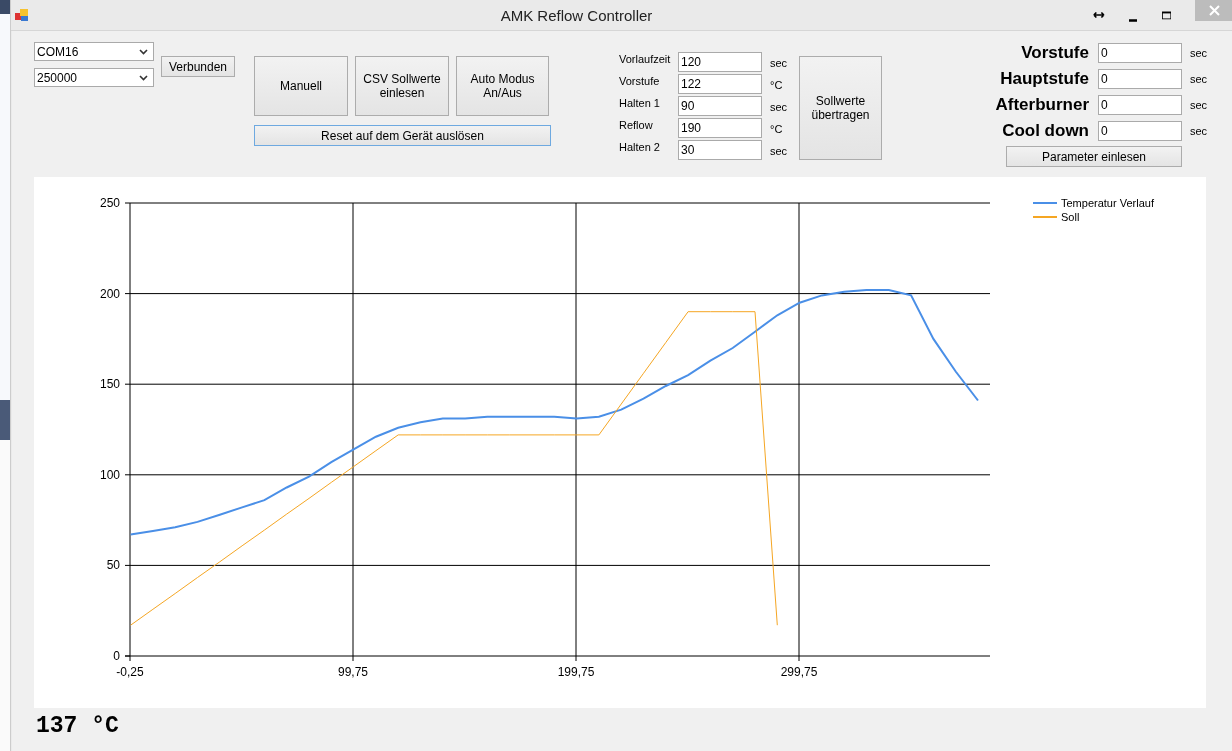 The width and height of the screenshot is (1232, 751). What do you see at coordinates (1045, 130) in the screenshot?
I see `parameter-label: Cool down` at bounding box center [1045, 130].